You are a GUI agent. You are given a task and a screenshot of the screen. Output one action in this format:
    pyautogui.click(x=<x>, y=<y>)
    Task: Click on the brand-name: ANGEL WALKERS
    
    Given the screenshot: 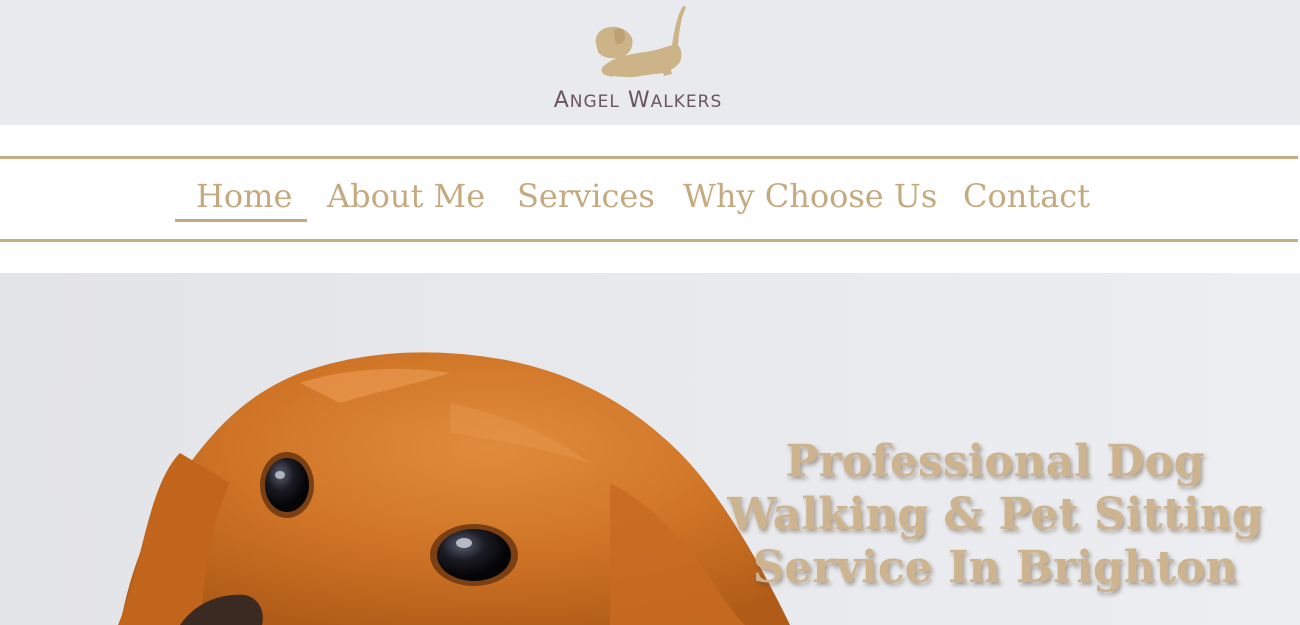 What is the action you would take?
    pyautogui.click(x=638, y=100)
    